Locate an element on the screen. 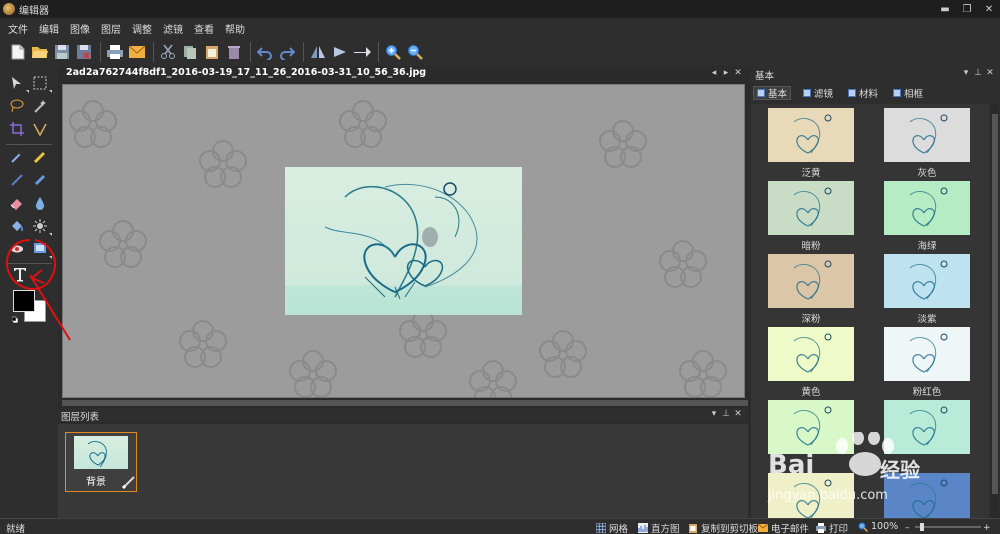  blur-tool is located at coordinates (40, 203).